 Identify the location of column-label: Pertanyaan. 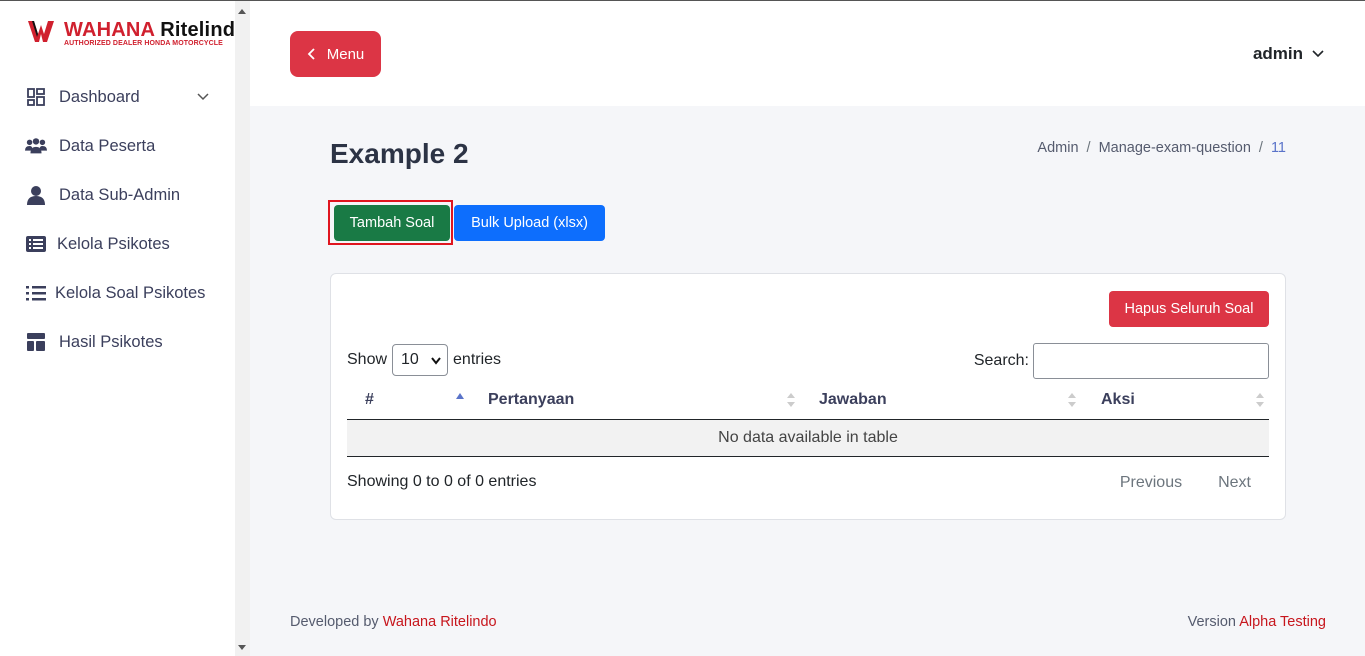
(531, 399).